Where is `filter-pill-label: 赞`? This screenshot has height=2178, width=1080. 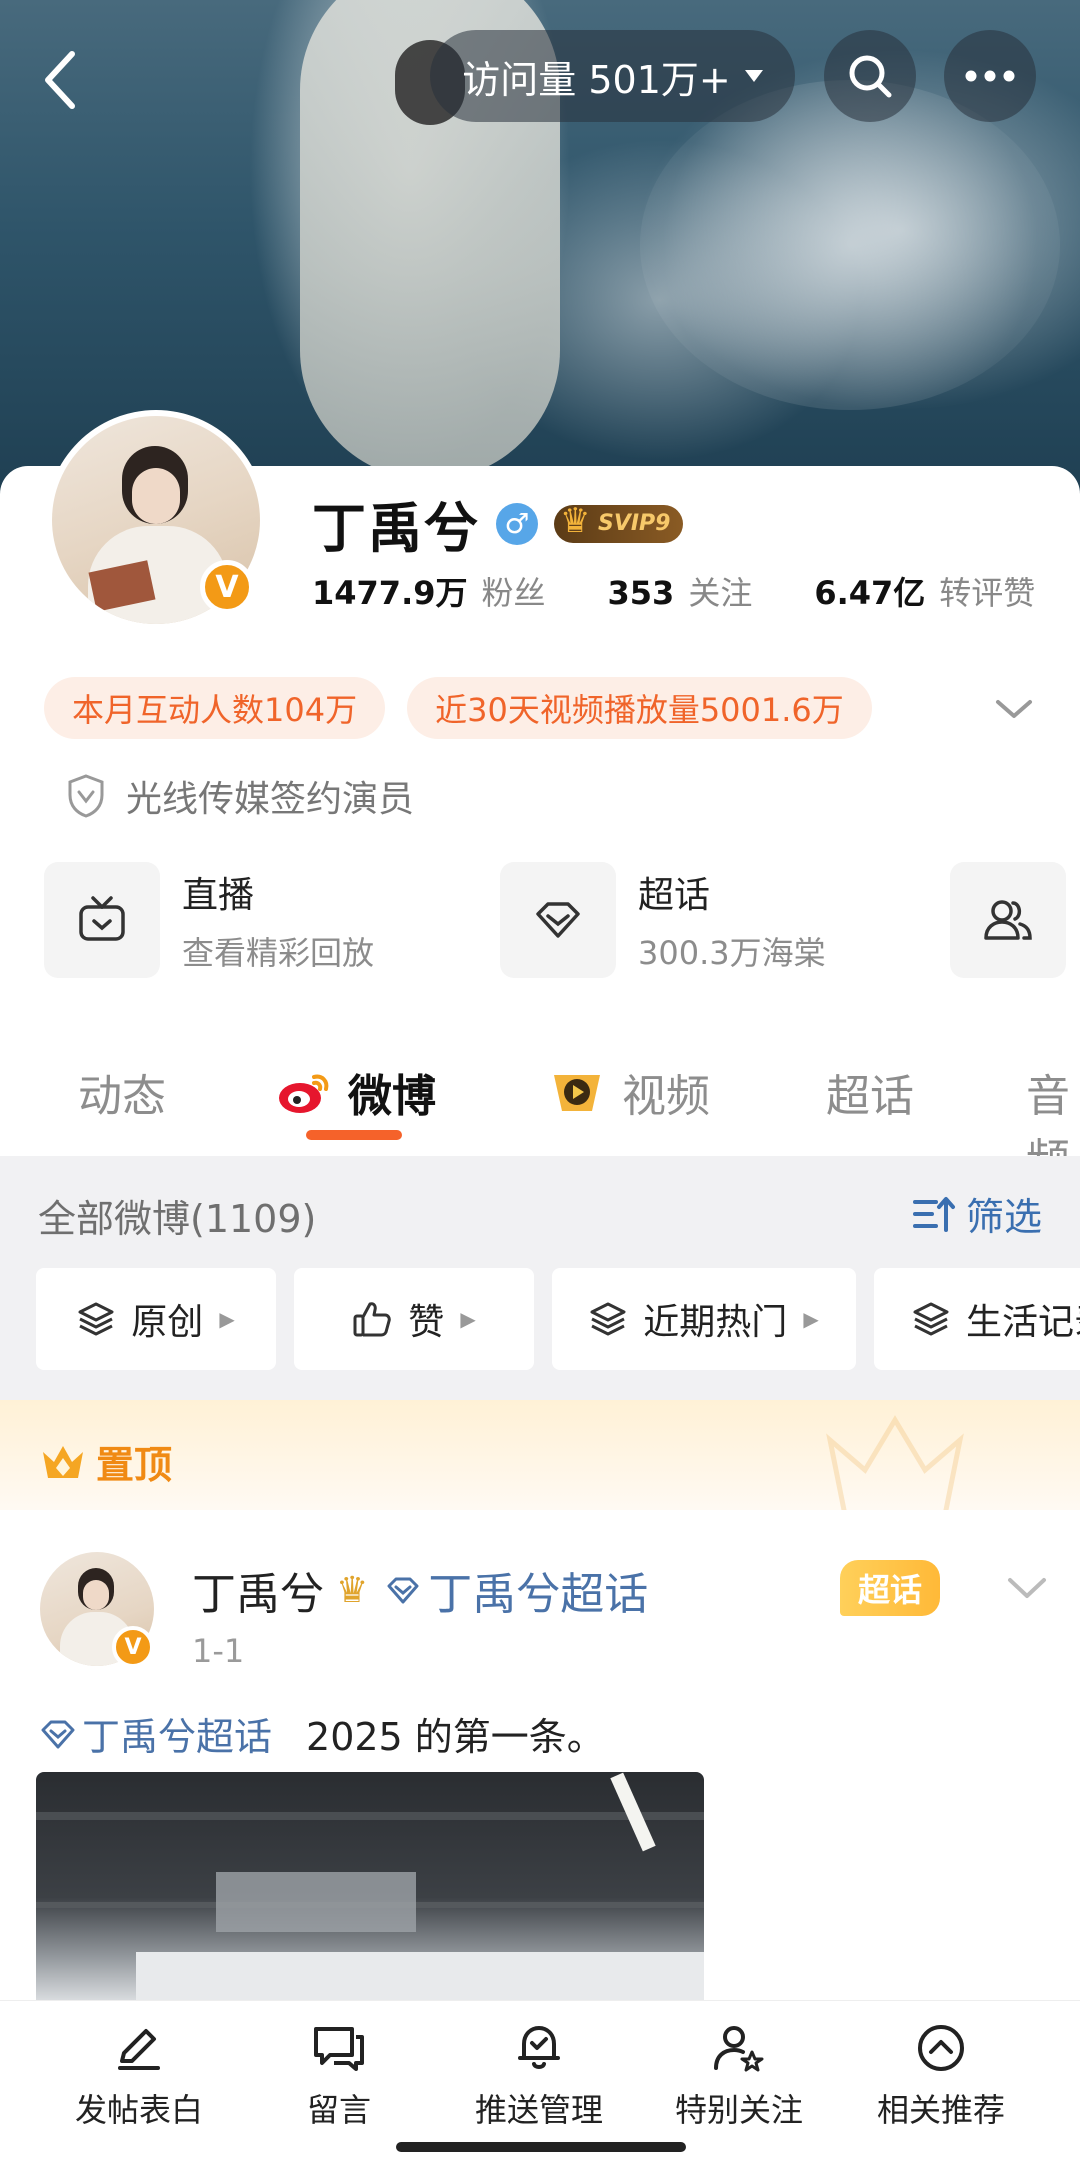
filter-pill-label: 赞 is located at coordinates (426, 1322).